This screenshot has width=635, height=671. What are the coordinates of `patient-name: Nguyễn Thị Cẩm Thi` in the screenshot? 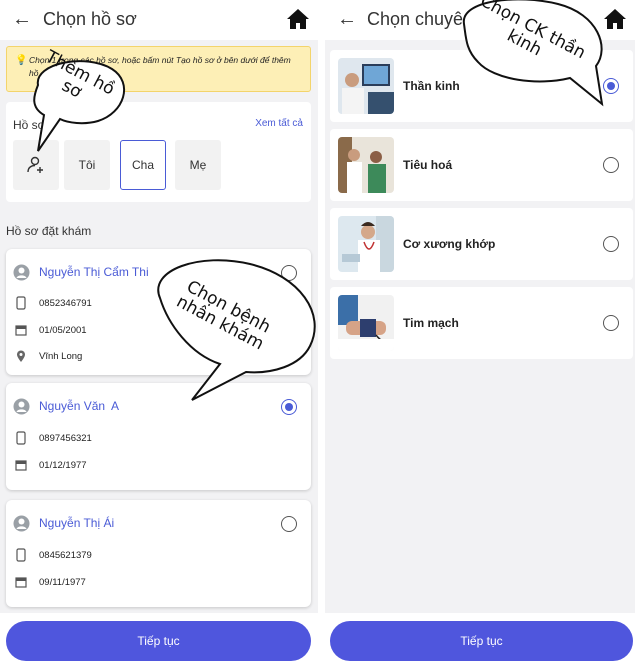 It's located at (94, 272).